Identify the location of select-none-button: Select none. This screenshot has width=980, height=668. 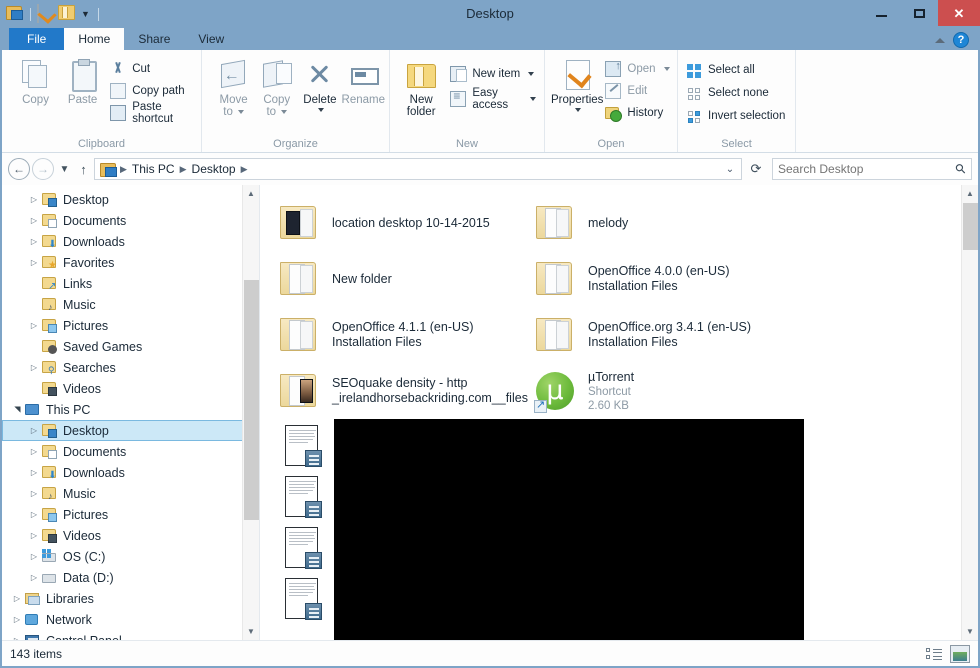
(737, 92).